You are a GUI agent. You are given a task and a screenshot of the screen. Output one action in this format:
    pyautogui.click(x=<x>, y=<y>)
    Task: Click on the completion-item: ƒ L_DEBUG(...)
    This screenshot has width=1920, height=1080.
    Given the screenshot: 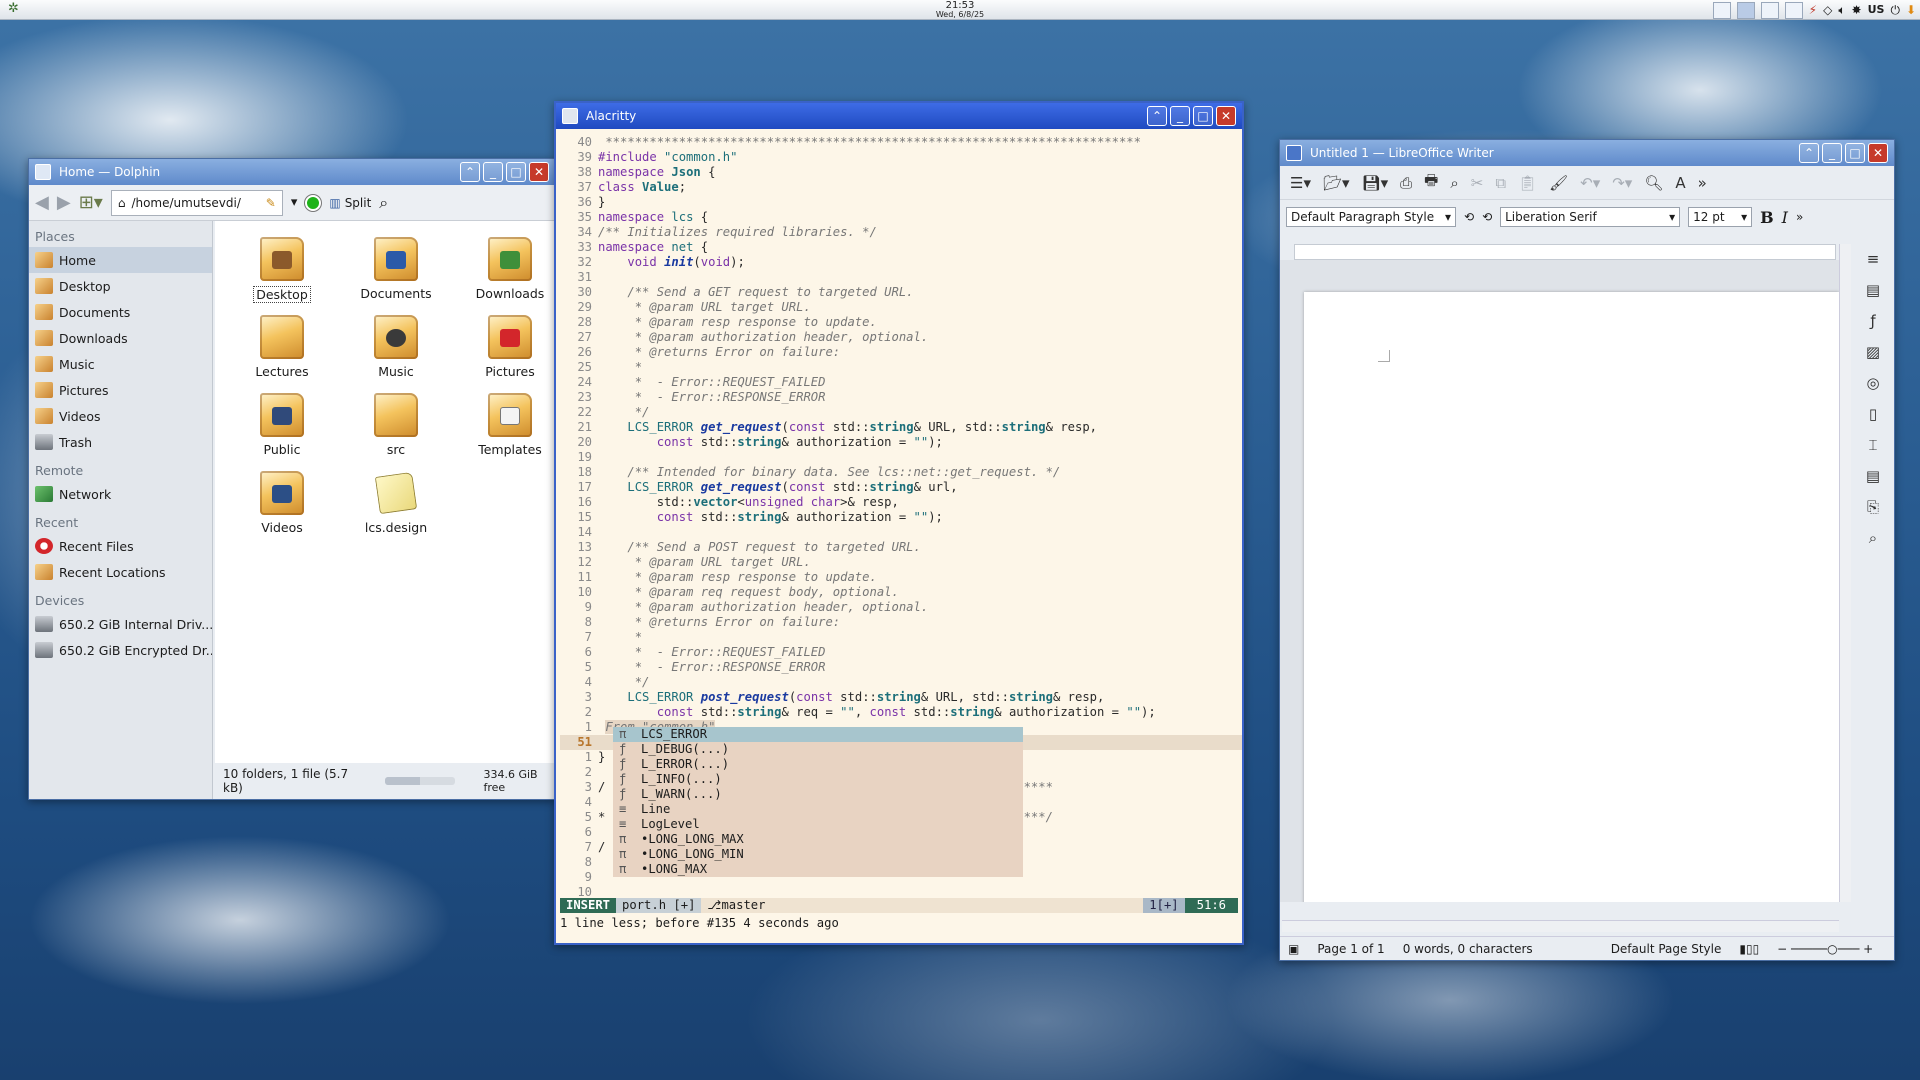 What is the action you would take?
    pyautogui.click(x=818, y=749)
    